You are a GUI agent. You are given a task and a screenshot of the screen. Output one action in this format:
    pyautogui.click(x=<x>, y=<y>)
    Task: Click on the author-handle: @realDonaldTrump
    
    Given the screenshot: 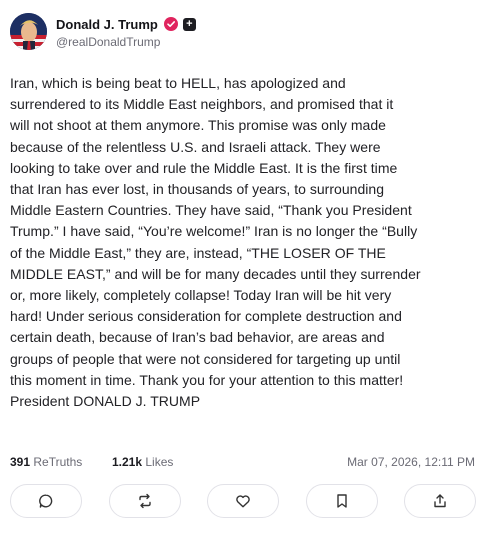 What is the action you would take?
    pyautogui.click(x=108, y=42)
    